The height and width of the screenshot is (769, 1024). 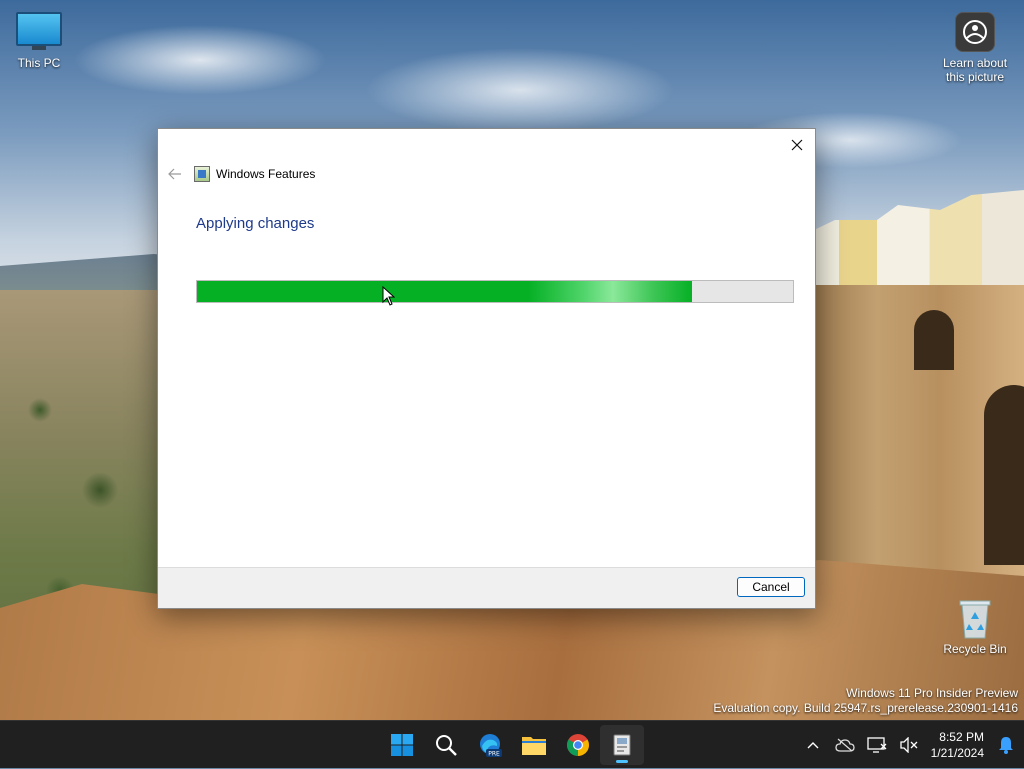 What do you see at coordinates (255, 223) in the screenshot?
I see `status-heading: Applying changes` at bounding box center [255, 223].